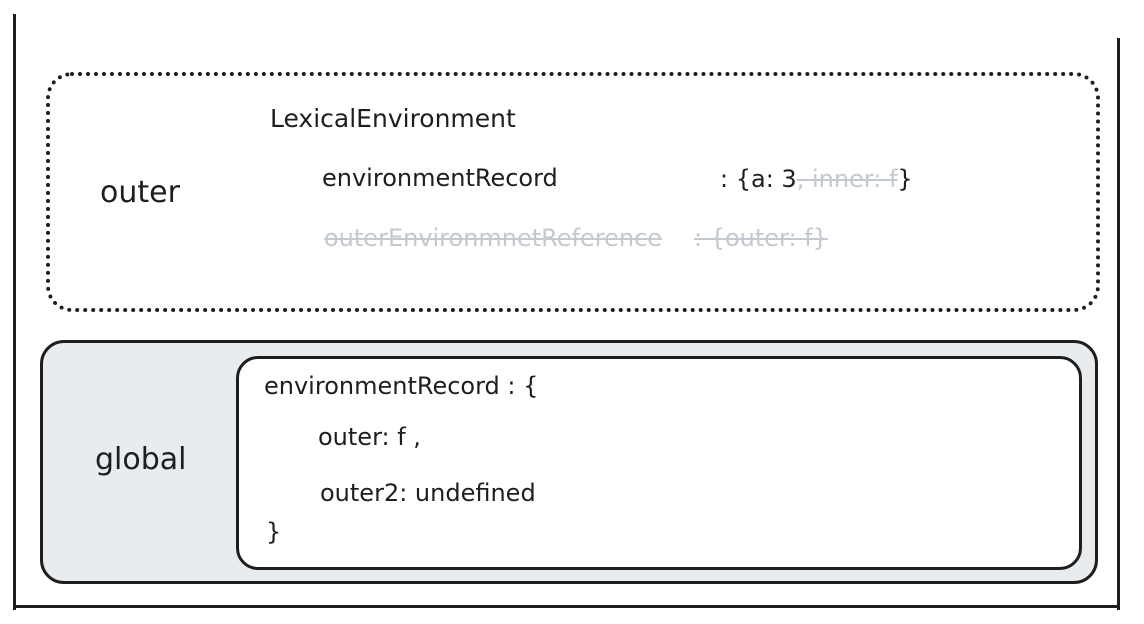 The image size is (1144, 624). I want to click on call-stack-right-wall, so click(1118, 324).